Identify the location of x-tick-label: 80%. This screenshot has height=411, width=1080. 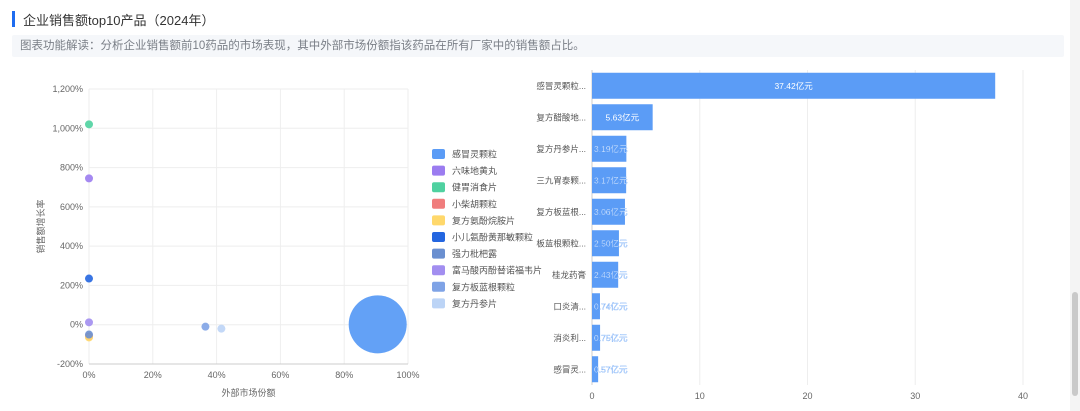
(344, 375).